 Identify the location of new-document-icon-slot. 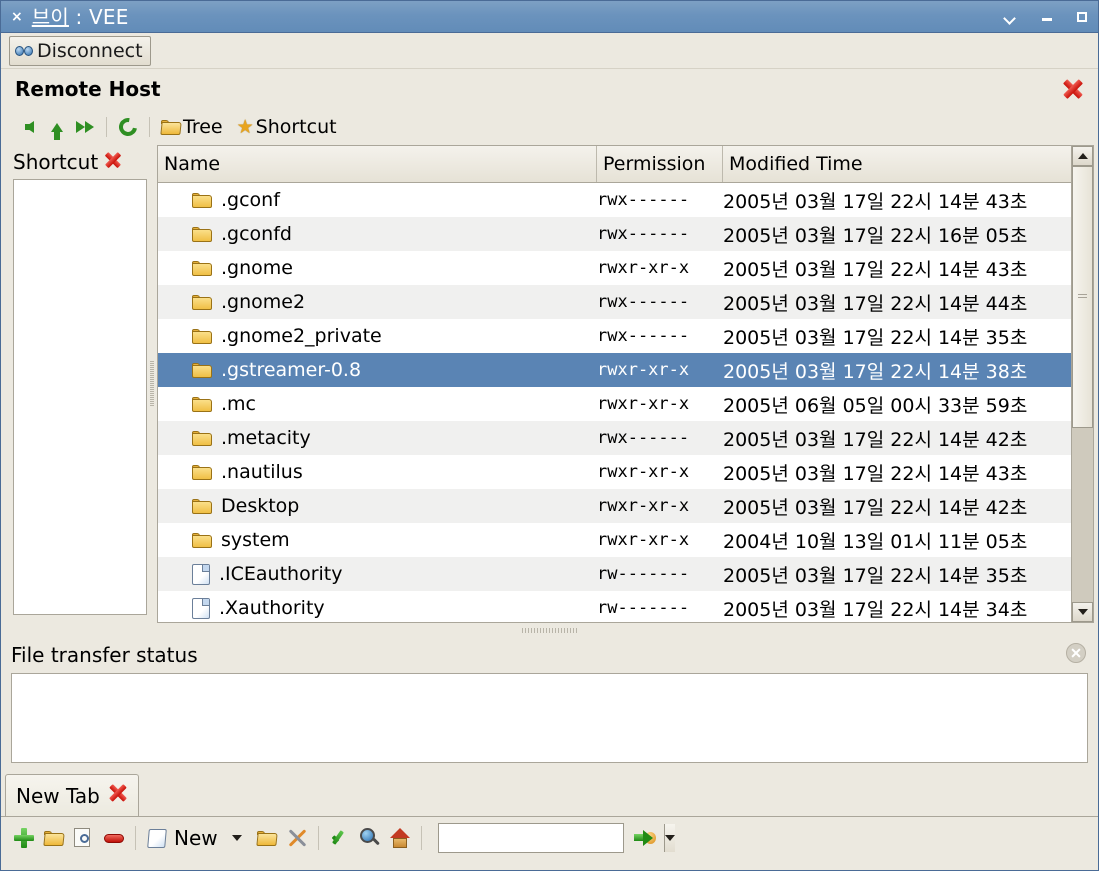
(157, 838).